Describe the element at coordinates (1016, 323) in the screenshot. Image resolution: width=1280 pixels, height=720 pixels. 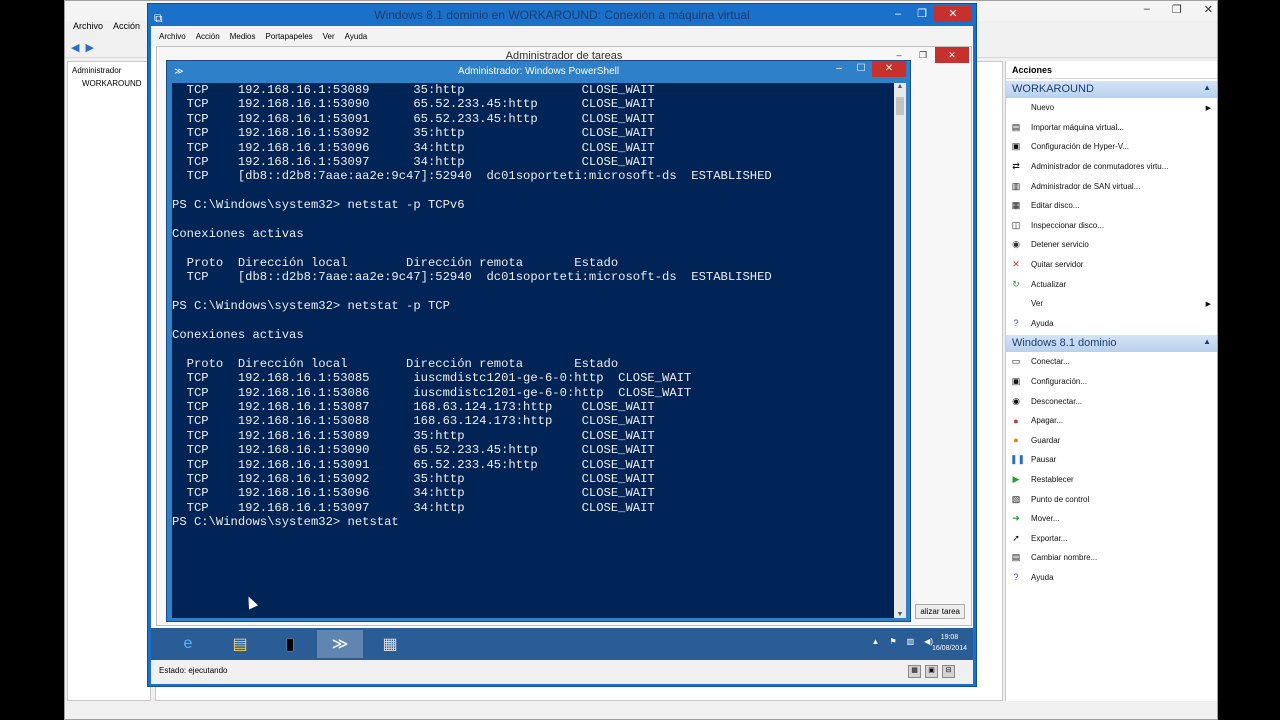
I see `help-icon: ?` at that location.